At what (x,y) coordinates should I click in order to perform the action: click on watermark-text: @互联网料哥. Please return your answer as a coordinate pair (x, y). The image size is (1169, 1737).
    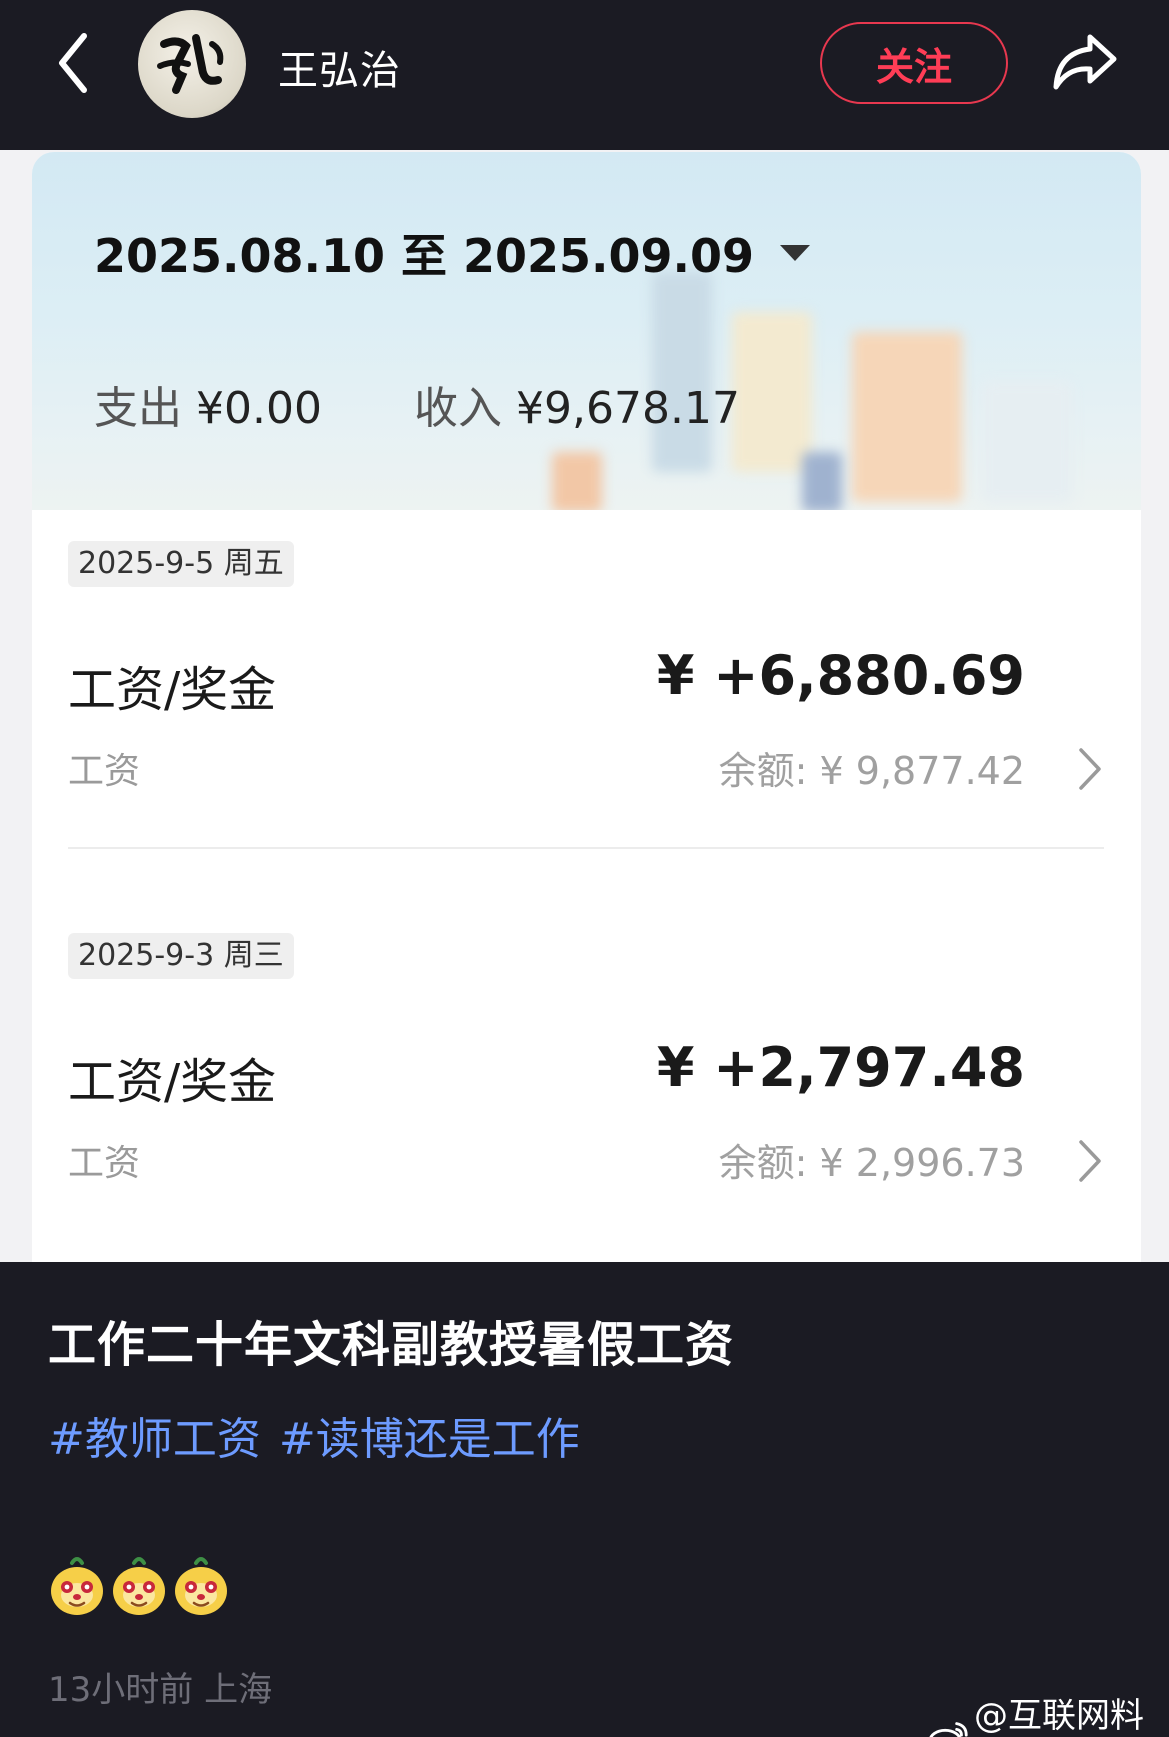
    Looking at the image, I should click on (1059, 1716).